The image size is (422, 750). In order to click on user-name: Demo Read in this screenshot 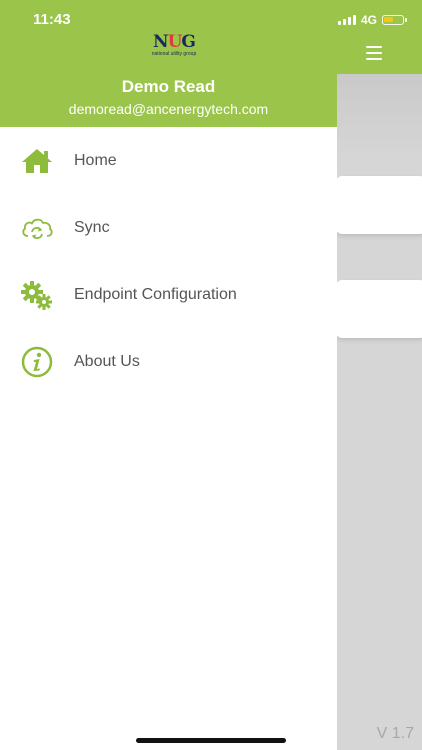, I will do `click(168, 86)`.